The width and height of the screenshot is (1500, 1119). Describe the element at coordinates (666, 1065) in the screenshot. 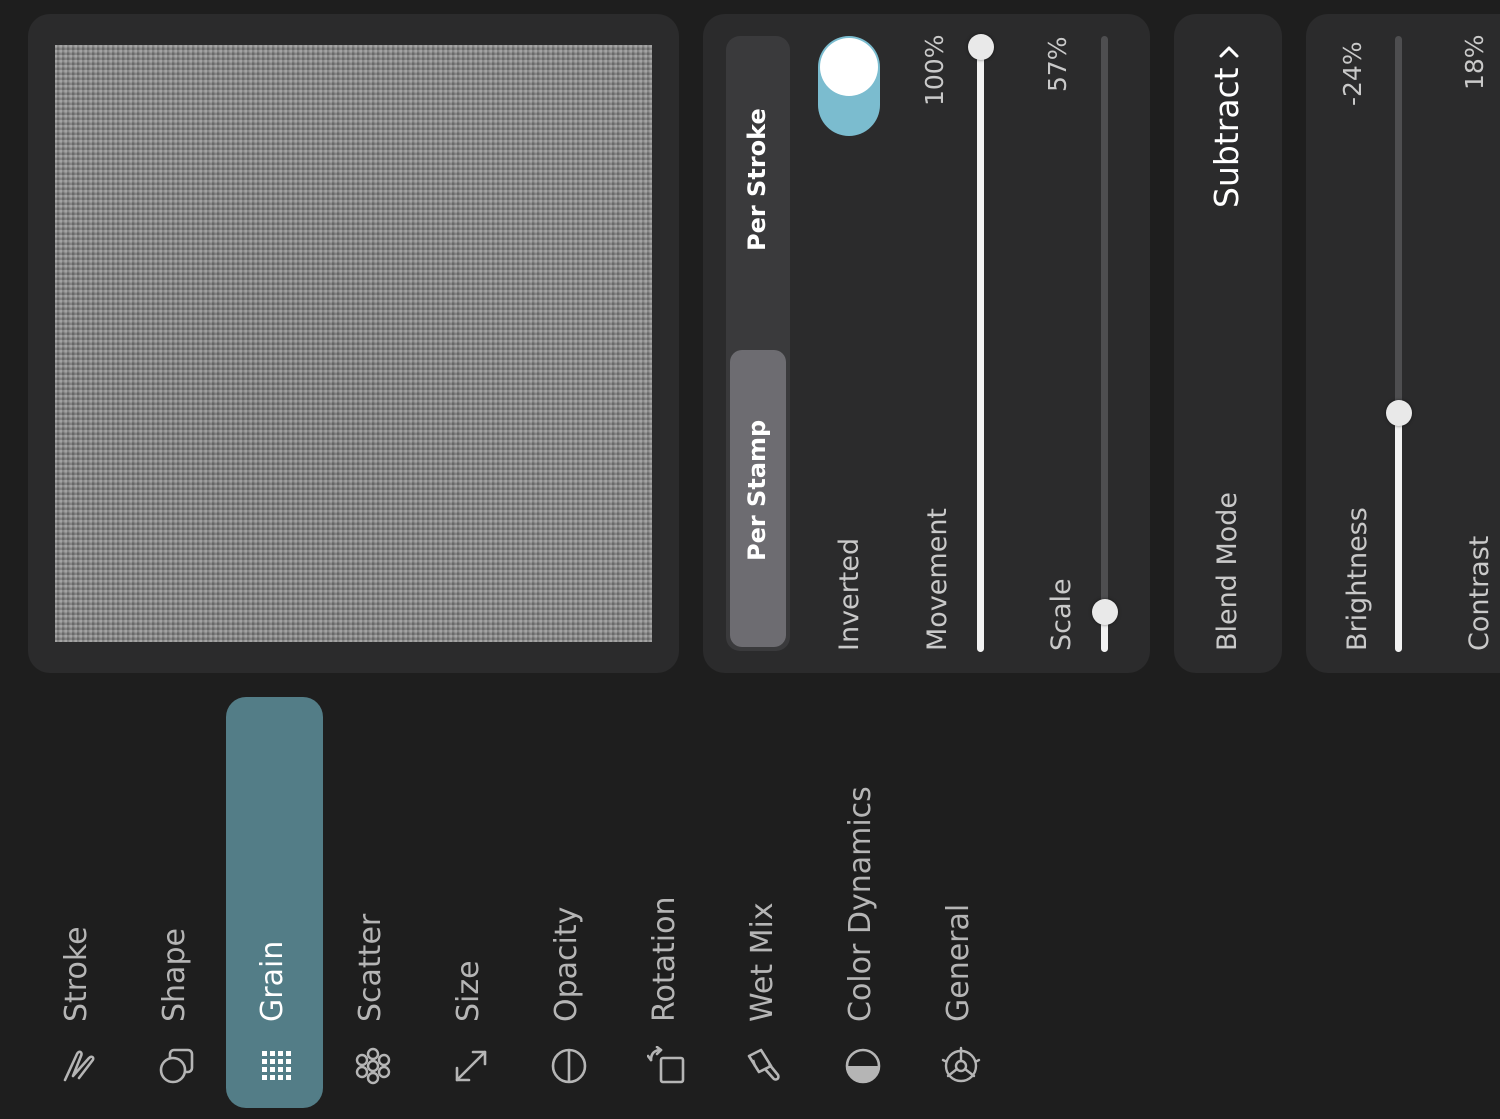

I see `rotation-icon` at that location.